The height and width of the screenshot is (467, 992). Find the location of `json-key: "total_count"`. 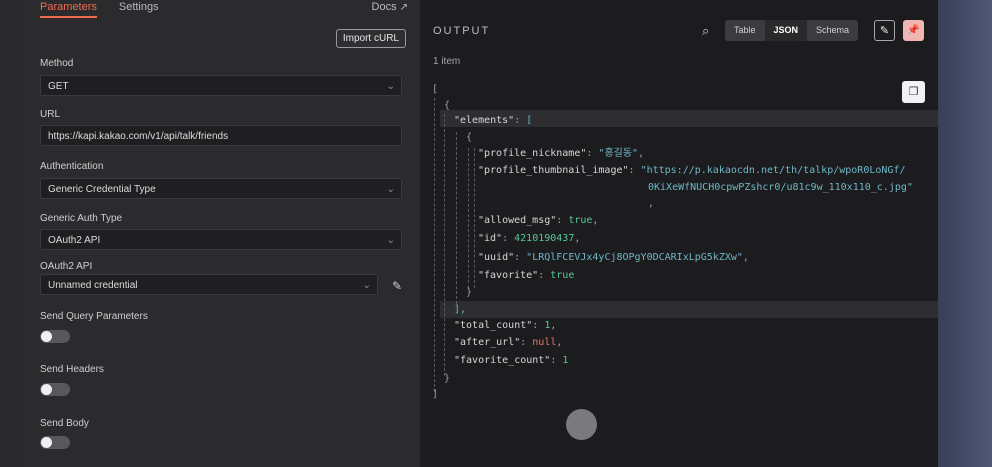

json-key: "total_count" is located at coordinates (493, 325).